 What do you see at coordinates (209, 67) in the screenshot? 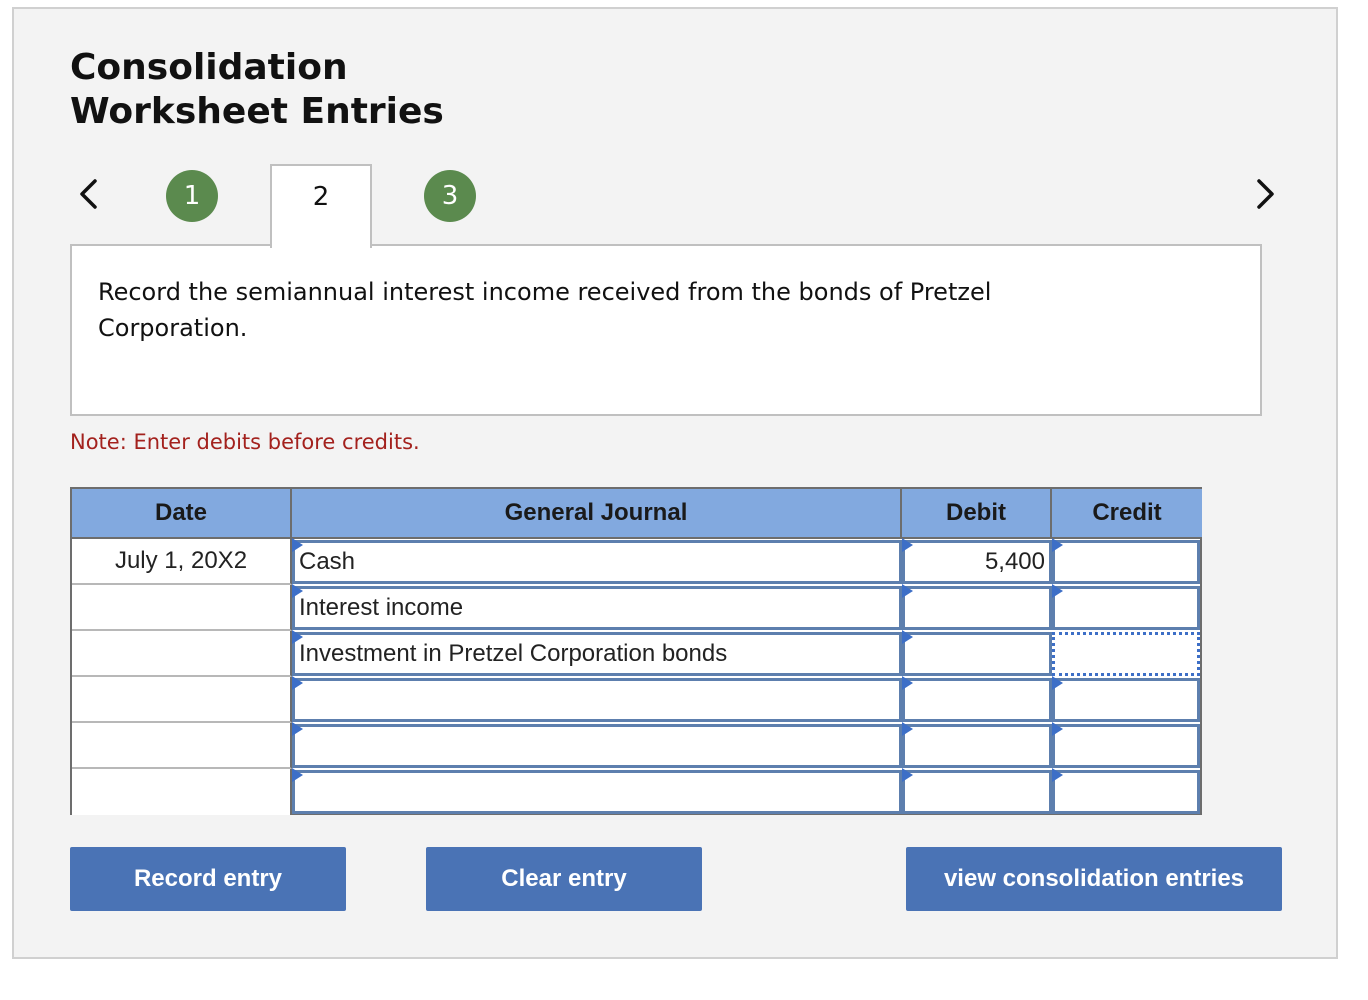
I see `page-title-line-1: Consolidation` at bounding box center [209, 67].